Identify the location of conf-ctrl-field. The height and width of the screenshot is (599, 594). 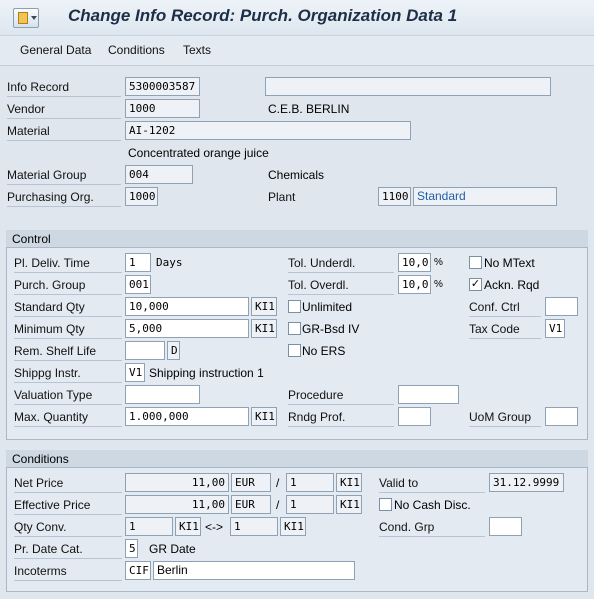
(561, 306).